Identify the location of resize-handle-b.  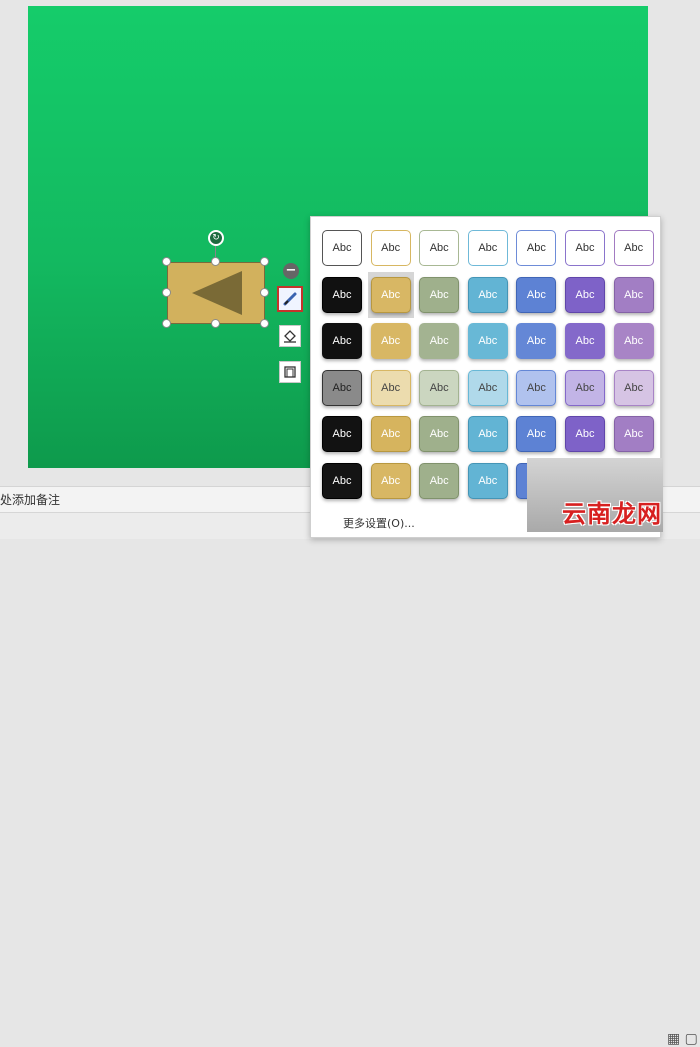
(215, 323).